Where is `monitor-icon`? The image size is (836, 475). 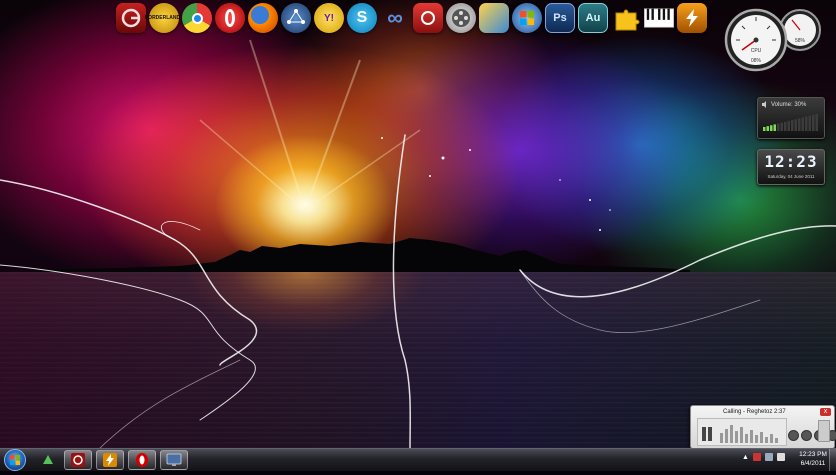 monitor-icon is located at coordinates (174, 459).